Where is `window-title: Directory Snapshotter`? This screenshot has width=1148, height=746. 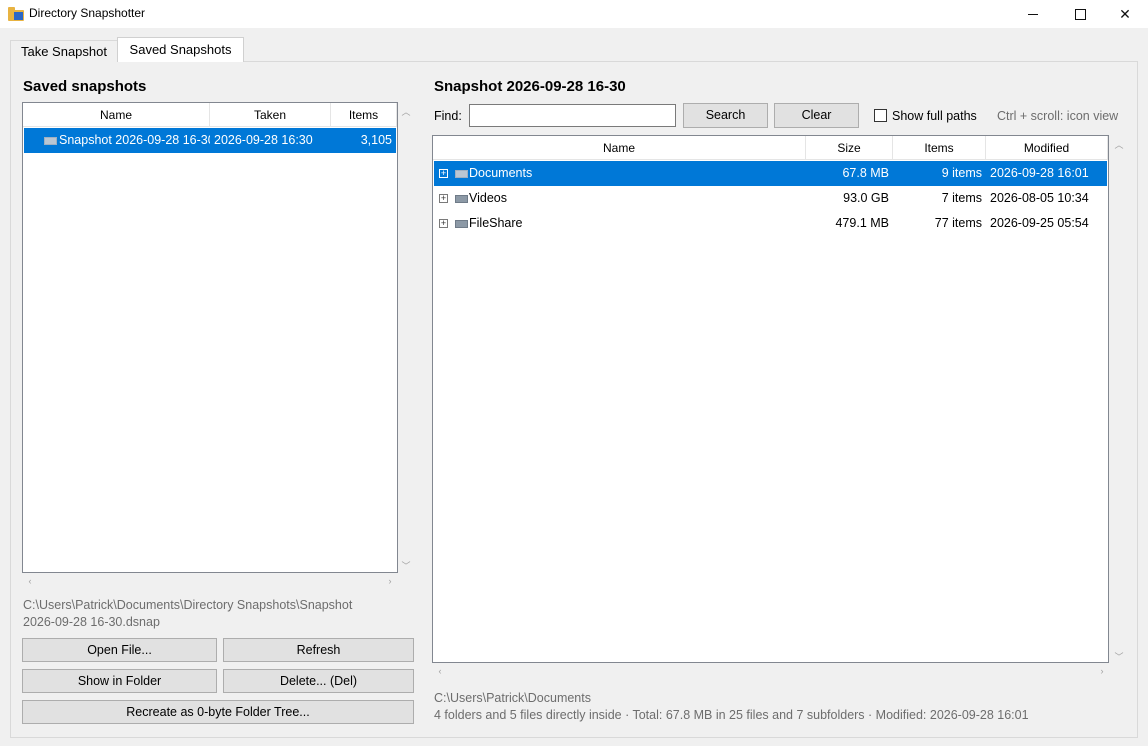 window-title: Directory Snapshotter is located at coordinates (87, 13).